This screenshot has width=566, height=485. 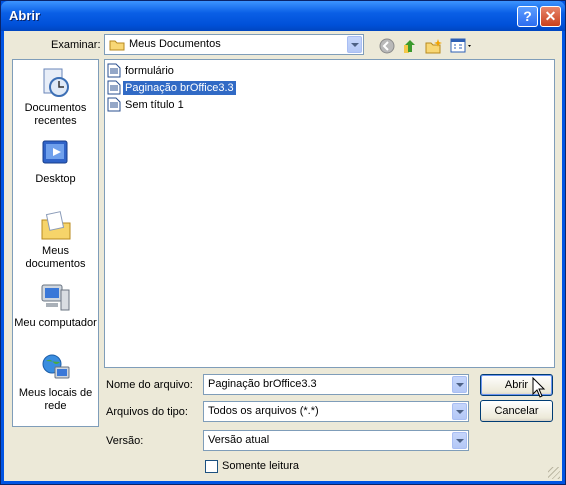 What do you see at coordinates (55, 114) in the screenshot?
I see `place-label: Documentos recentes` at bounding box center [55, 114].